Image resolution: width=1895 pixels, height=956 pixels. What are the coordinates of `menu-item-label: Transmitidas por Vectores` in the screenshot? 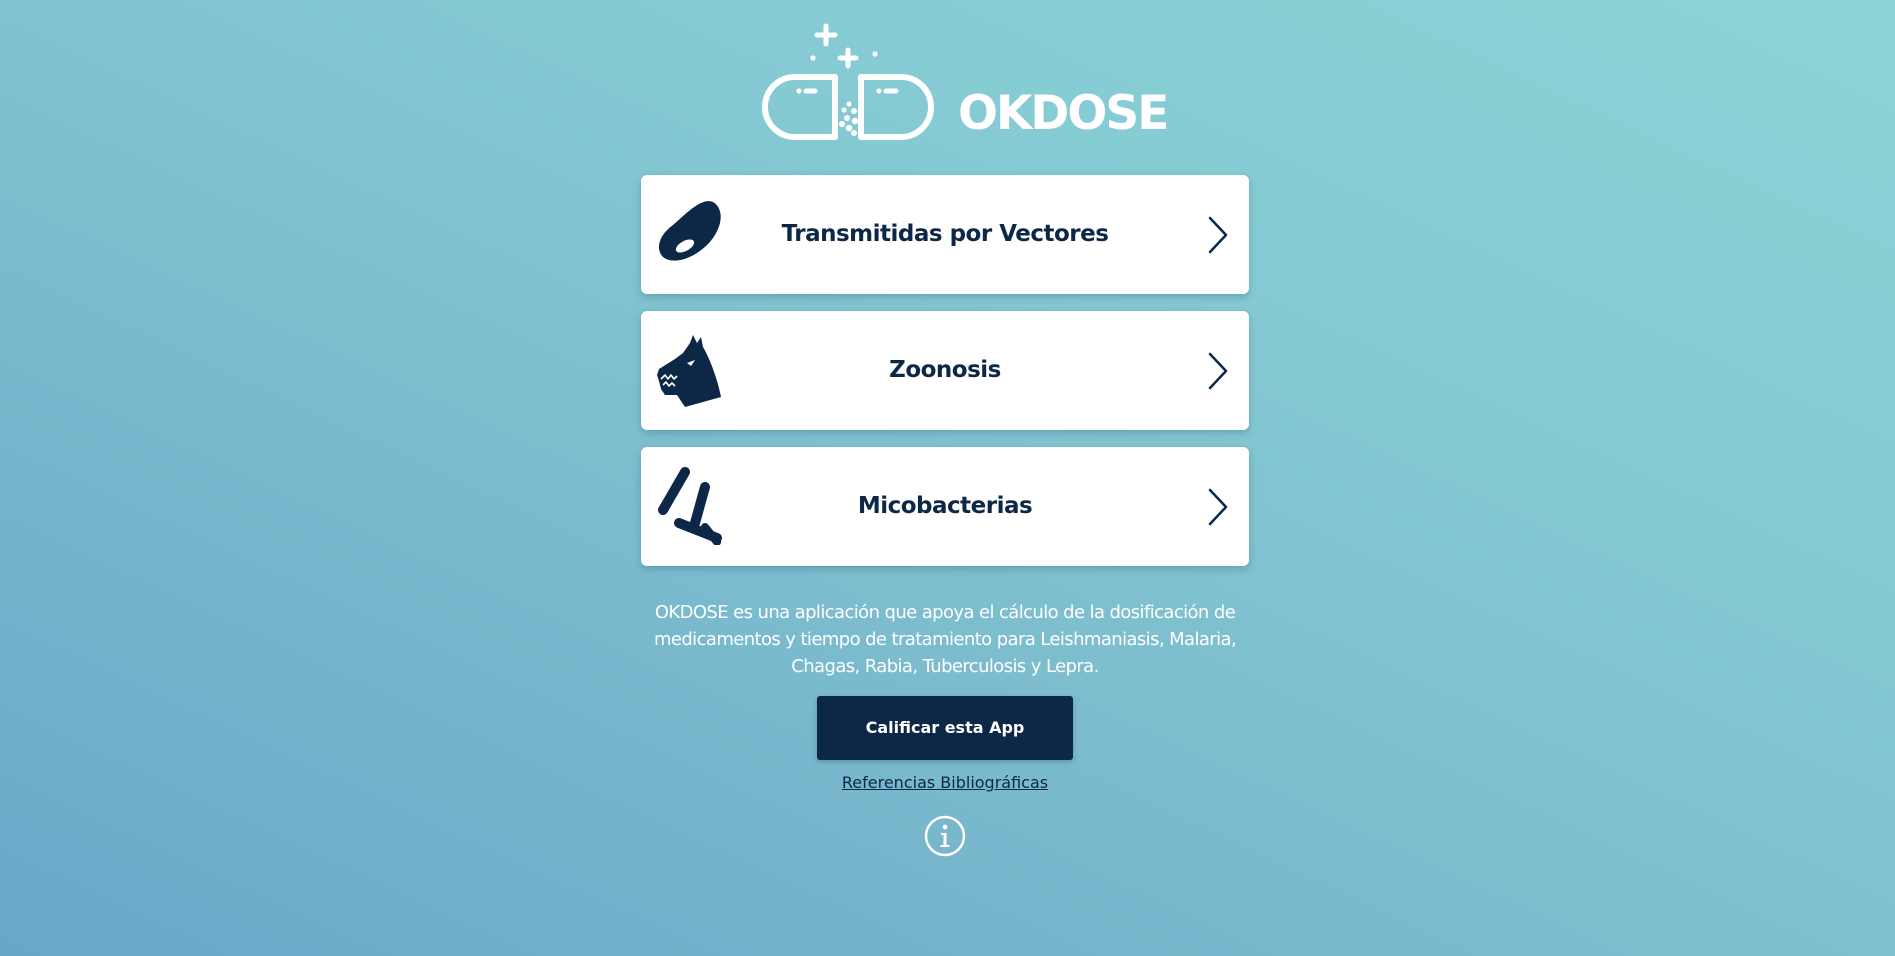 It's located at (945, 234).